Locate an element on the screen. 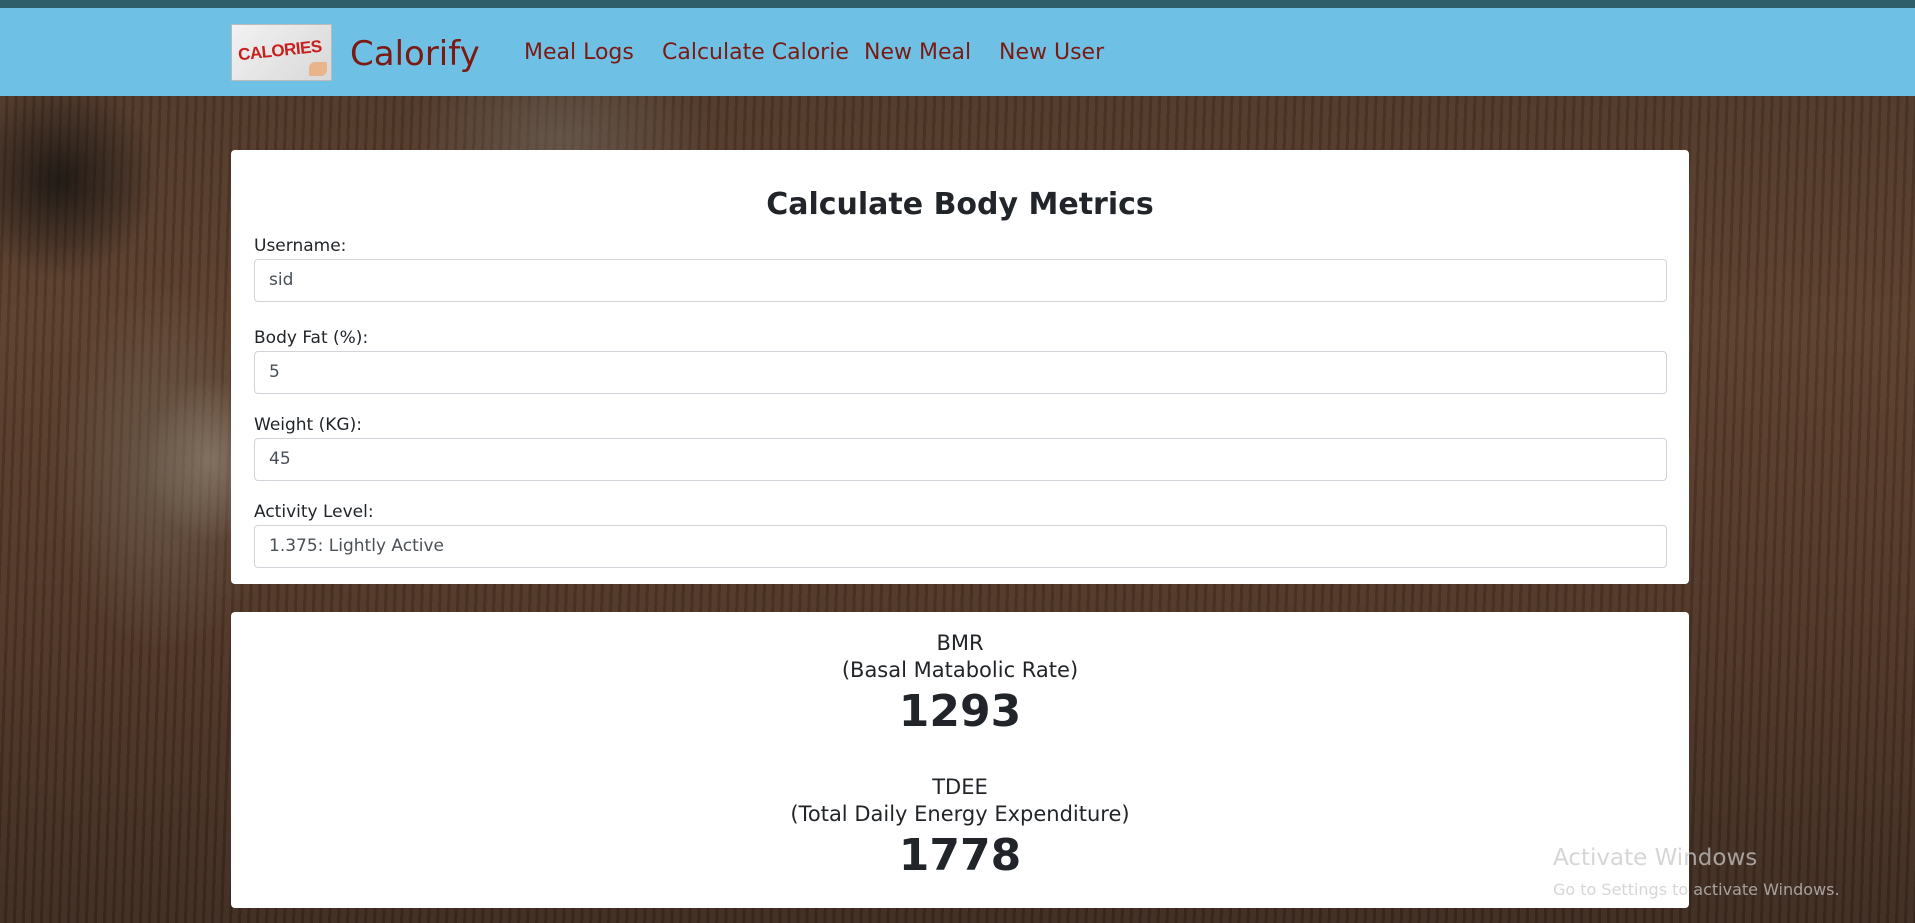 Image resolution: width=1915 pixels, height=923 pixels. nav-new-meal: New Meal is located at coordinates (917, 52).